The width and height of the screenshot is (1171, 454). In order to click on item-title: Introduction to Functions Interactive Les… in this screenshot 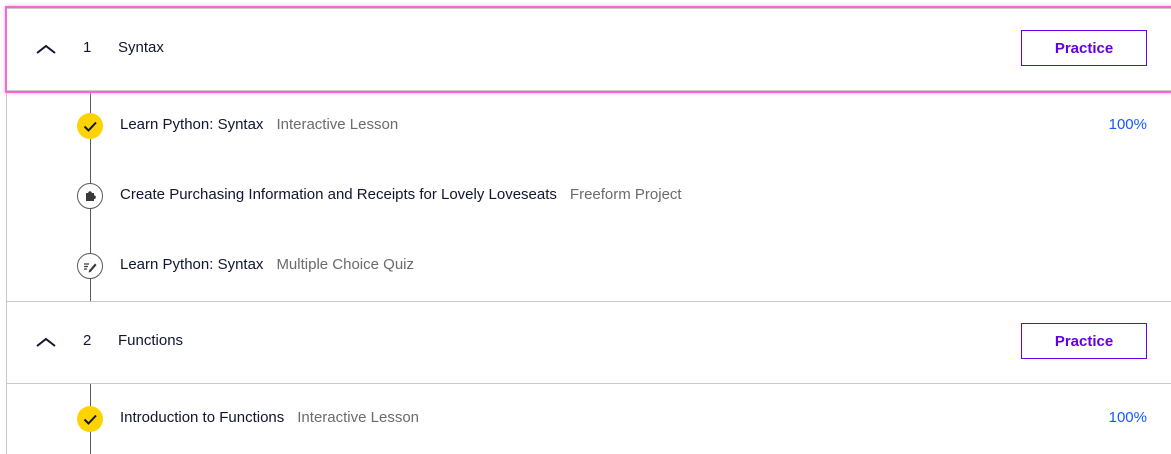, I will do `click(269, 417)`.